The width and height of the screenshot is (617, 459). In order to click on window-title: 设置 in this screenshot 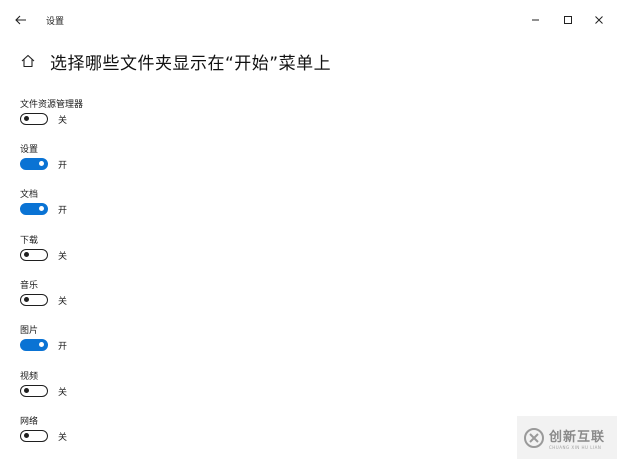, I will do `click(55, 22)`.